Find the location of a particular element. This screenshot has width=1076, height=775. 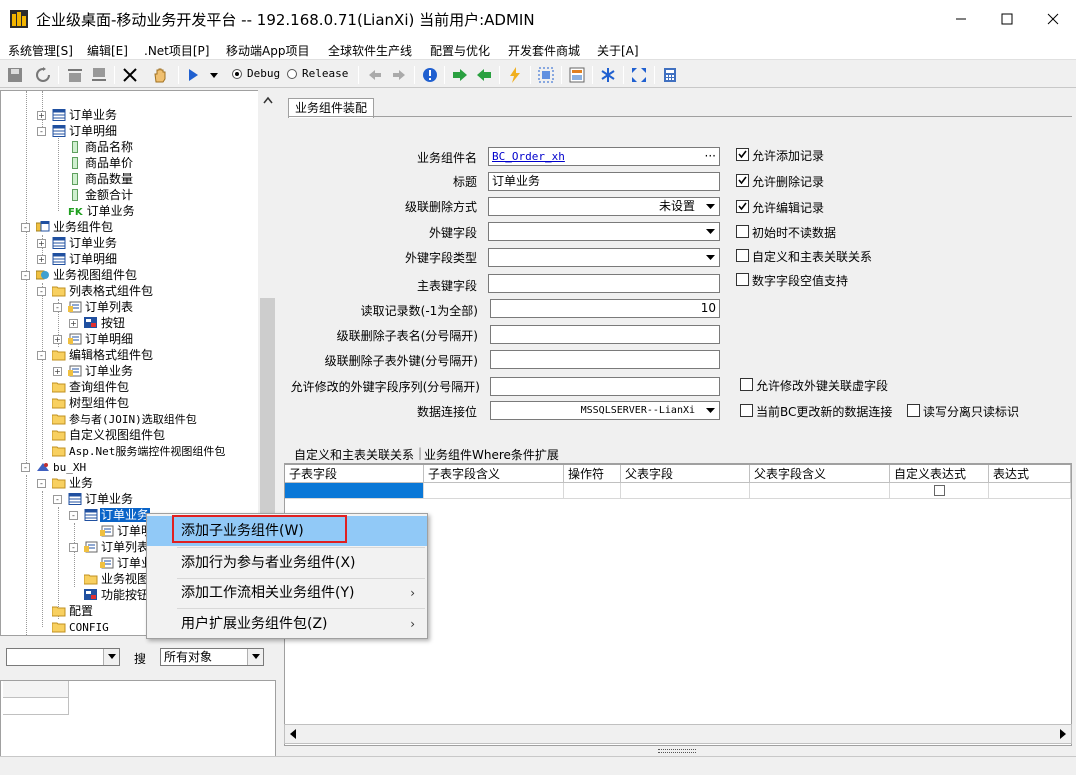

menu-software-line: 全球软件生产线 is located at coordinates (370, 50).